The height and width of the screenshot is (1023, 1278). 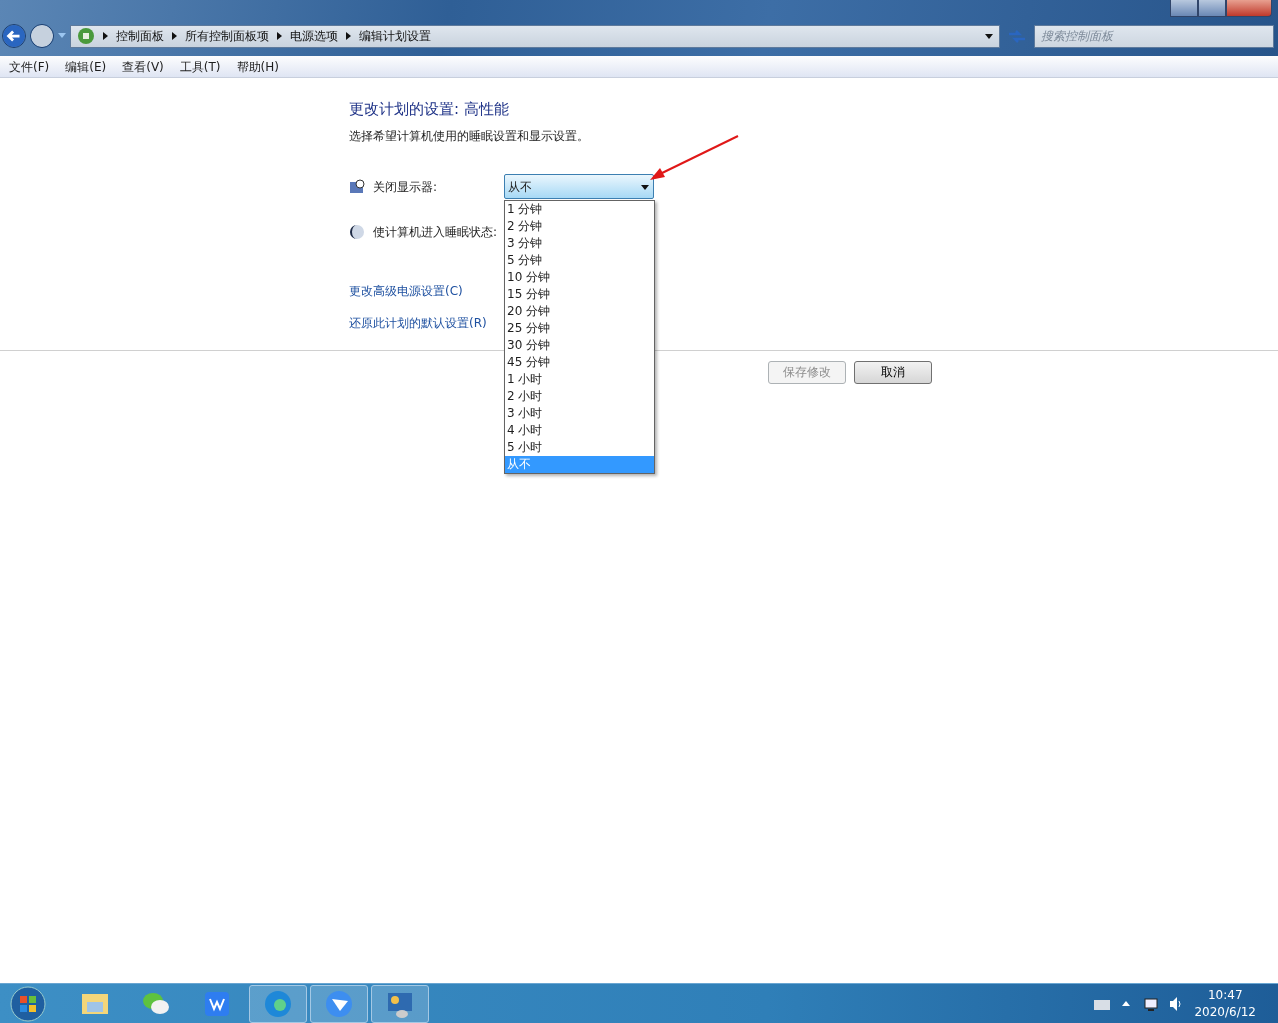 I want to click on menu-item: 编辑(E), so click(x=86, y=66).